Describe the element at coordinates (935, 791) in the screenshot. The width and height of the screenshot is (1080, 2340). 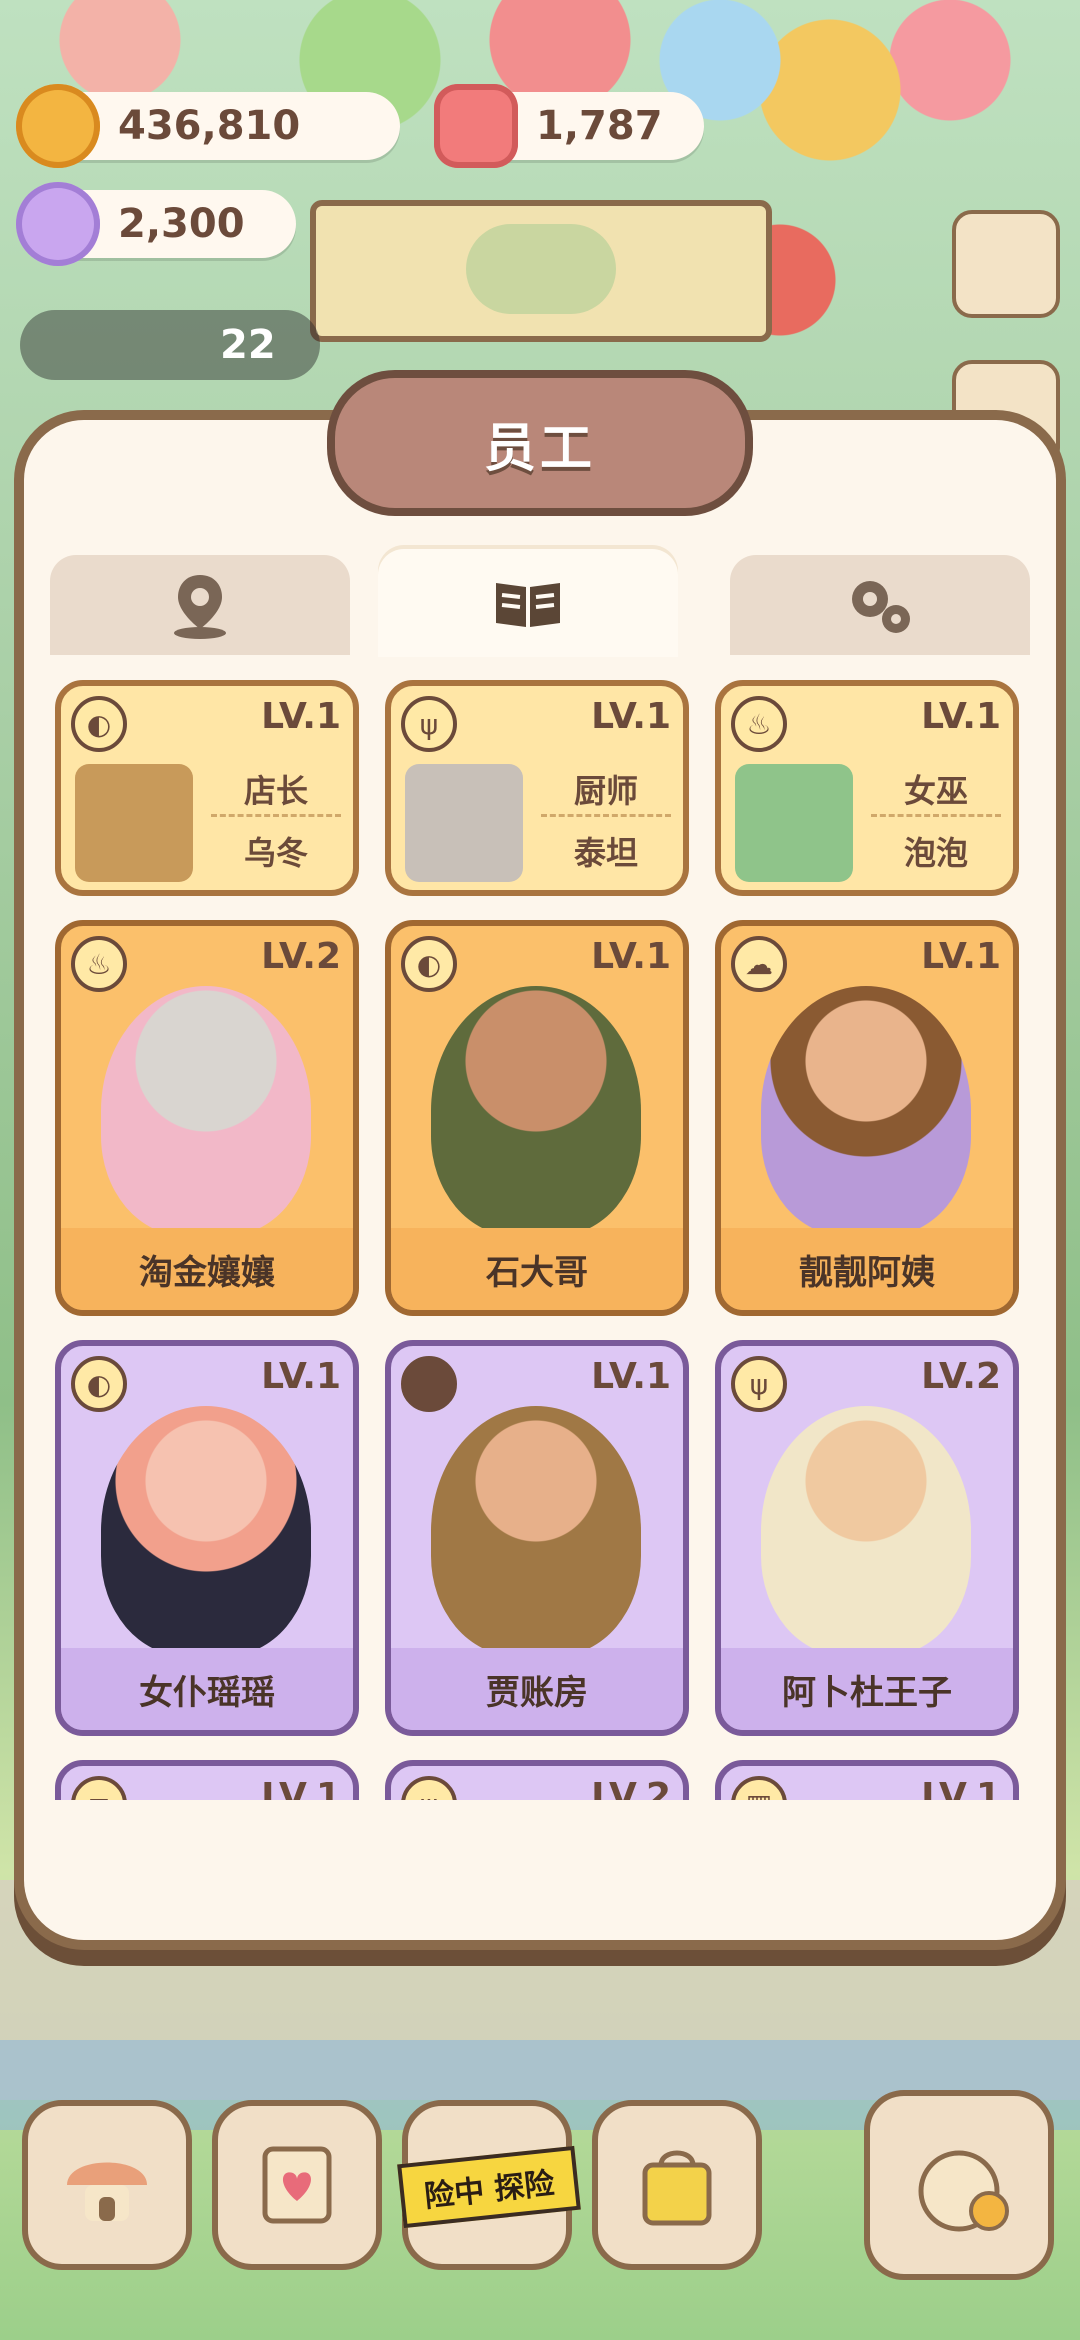
I see `staff-role: 女巫` at that location.